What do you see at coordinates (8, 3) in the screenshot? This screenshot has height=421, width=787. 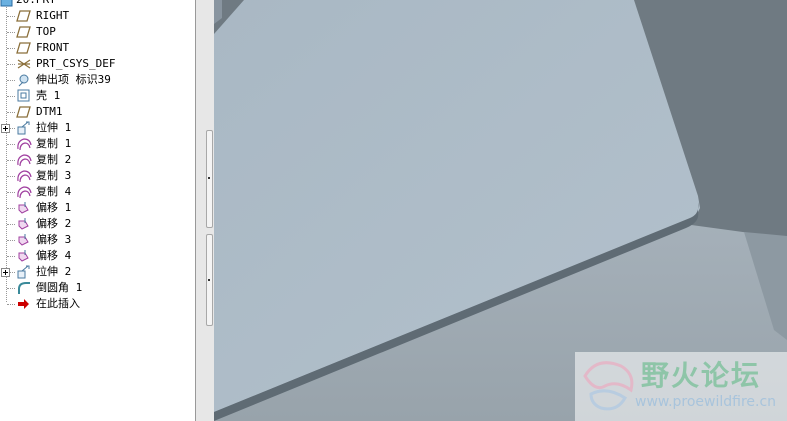 I see `part-icon` at bounding box center [8, 3].